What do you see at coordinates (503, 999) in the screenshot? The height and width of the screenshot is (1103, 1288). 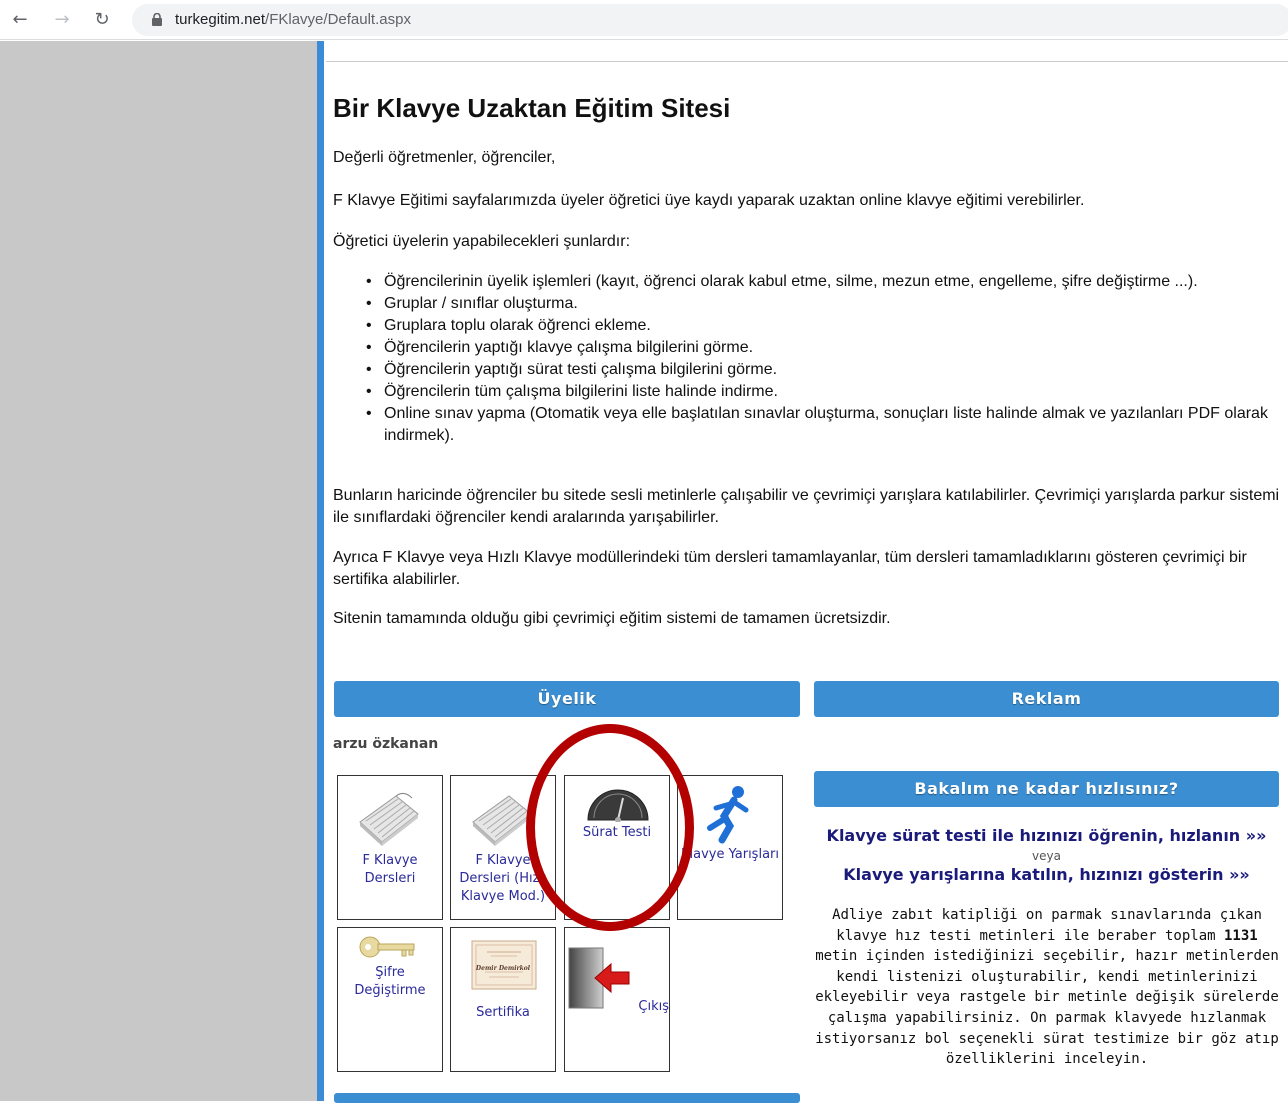 I see `tile-sertifika: Demir Demirkol Sertifika` at bounding box center [503, 999].